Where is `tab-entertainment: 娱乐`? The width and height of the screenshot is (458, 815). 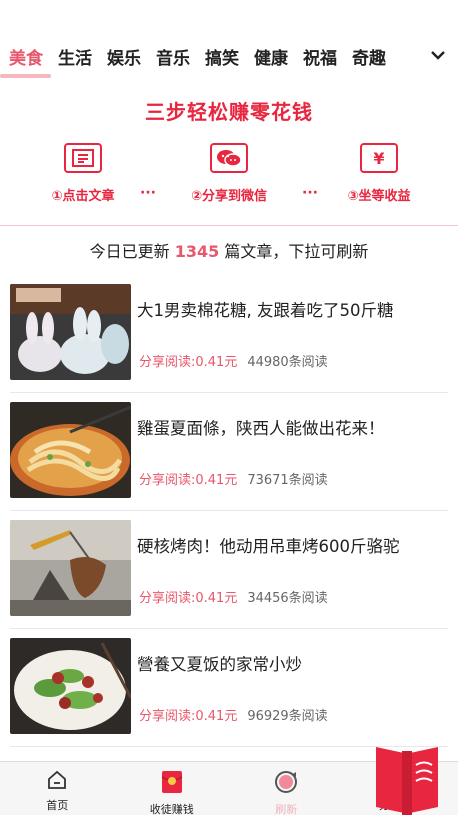
tab-entertainment: 娱乐 is located at coordinates (124, 56).